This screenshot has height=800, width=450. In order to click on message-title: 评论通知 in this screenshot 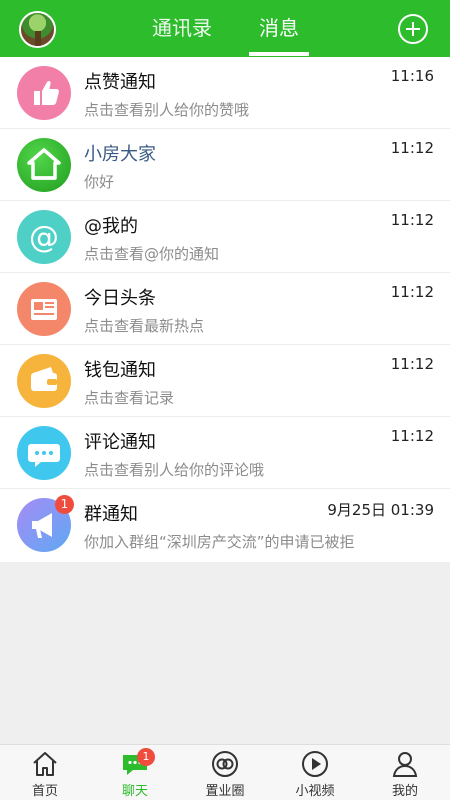, I will do `click(120, 442)`.